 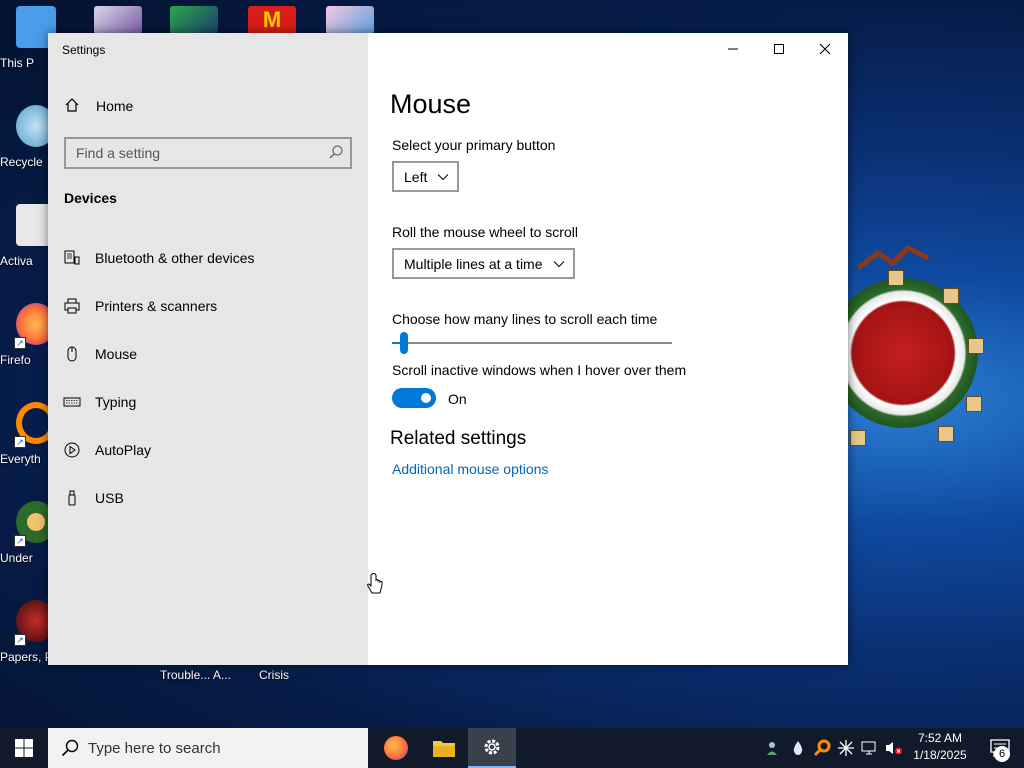 I want to click on taskbar-file-explorer, so click(x=444, y=748).